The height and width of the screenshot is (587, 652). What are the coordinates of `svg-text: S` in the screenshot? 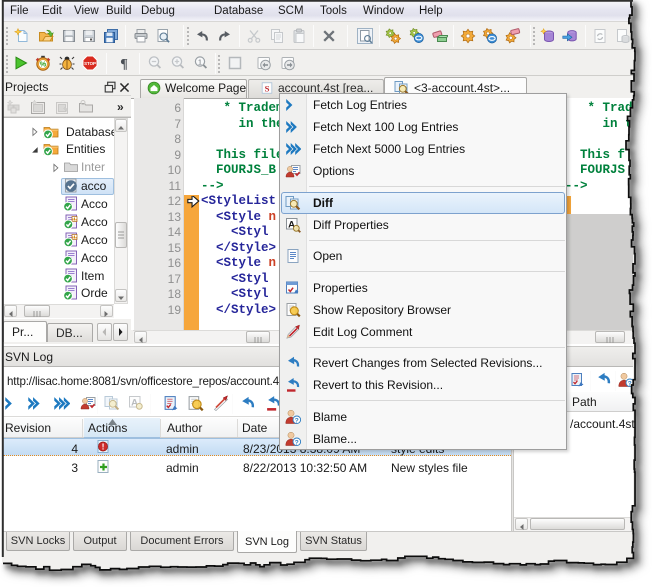 It's located at (267, 89).